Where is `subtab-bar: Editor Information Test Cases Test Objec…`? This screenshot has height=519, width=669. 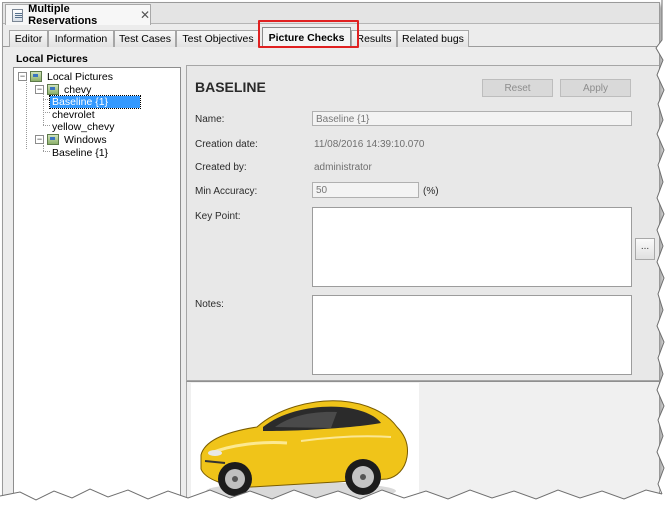 subtab-bar: Editor Information Test Cases Test Objec… is located at coordinates (331, 37).